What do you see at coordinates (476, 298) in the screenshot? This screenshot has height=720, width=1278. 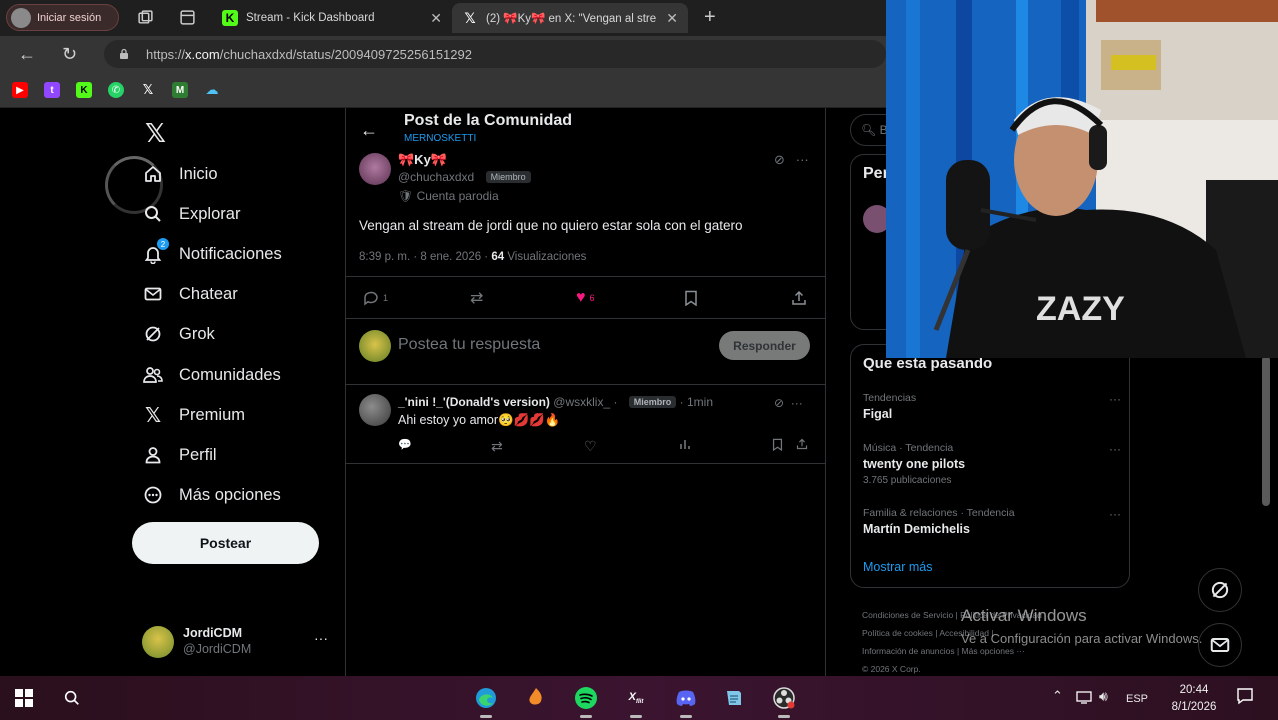 I see `repost-action: ⇄` at bounding box center [476, 298].